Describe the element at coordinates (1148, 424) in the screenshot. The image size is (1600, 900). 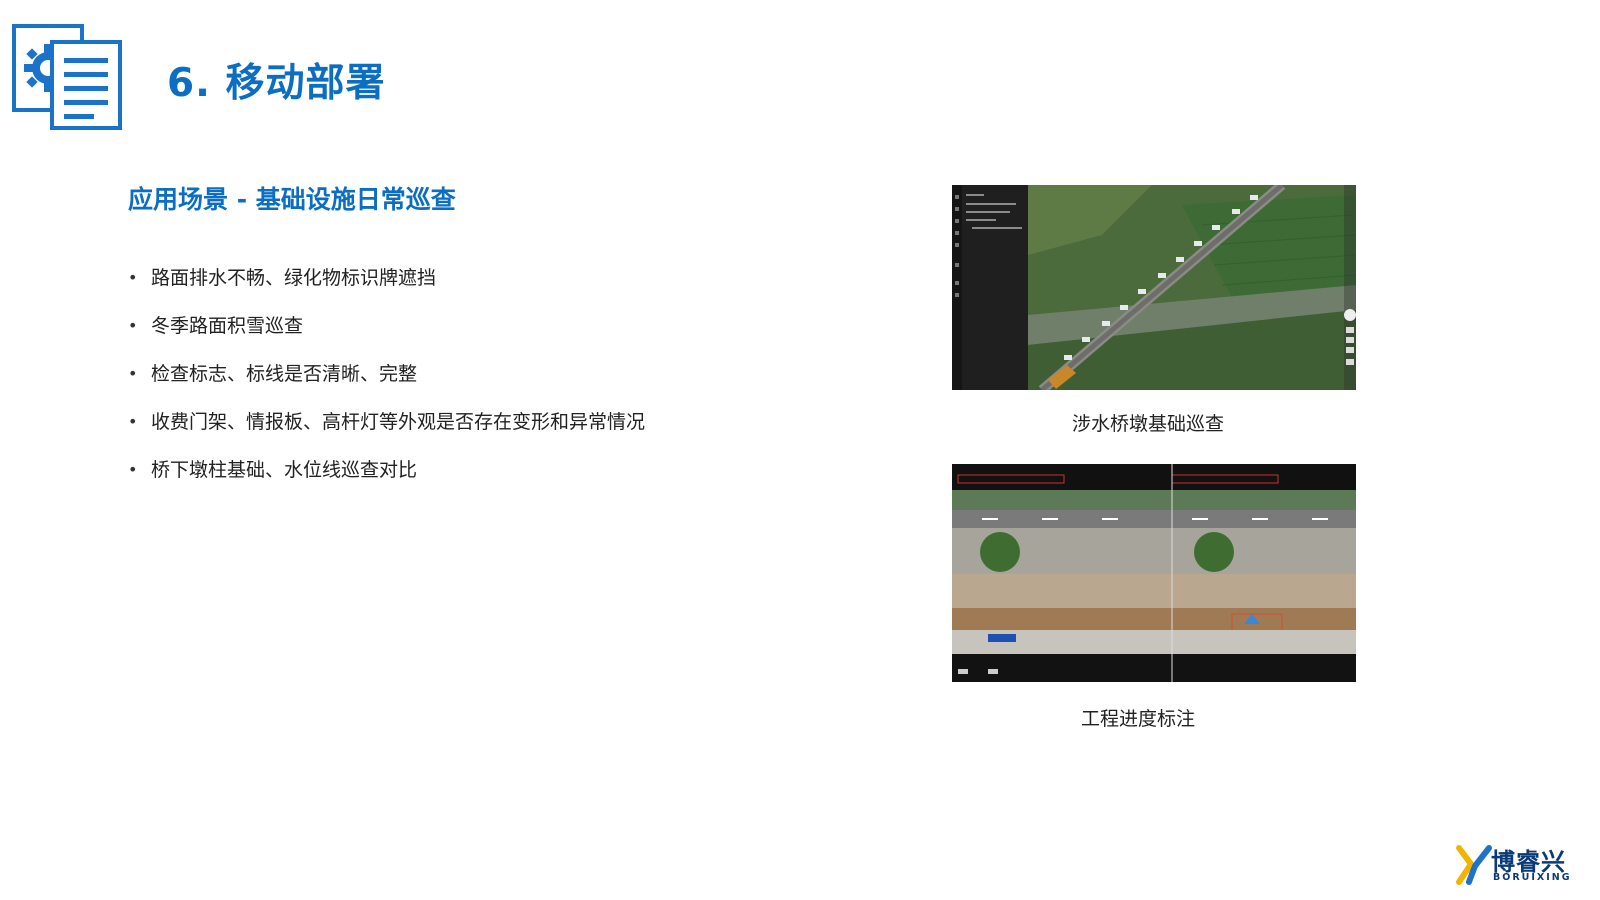
I see `figure-caption: 涉水桥墩基础巡查` at that location.